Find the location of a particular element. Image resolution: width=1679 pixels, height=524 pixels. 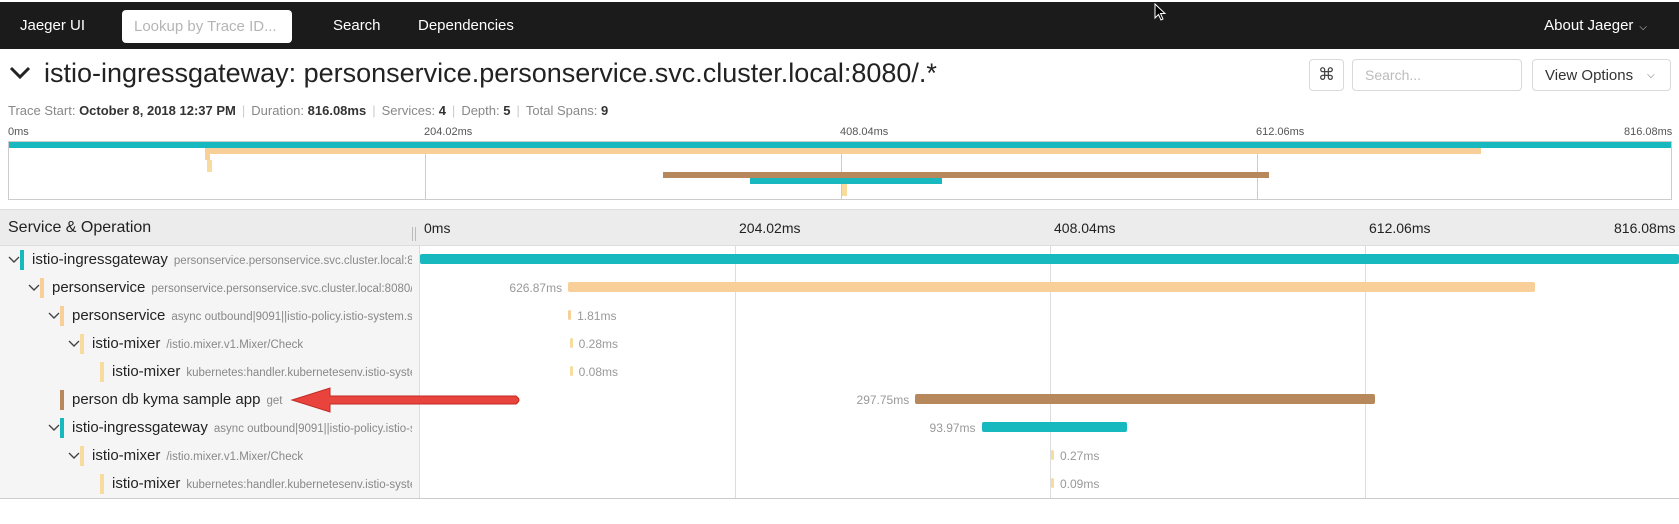

collapse-trace-chevron-icon is located at coordinates (20, 73).